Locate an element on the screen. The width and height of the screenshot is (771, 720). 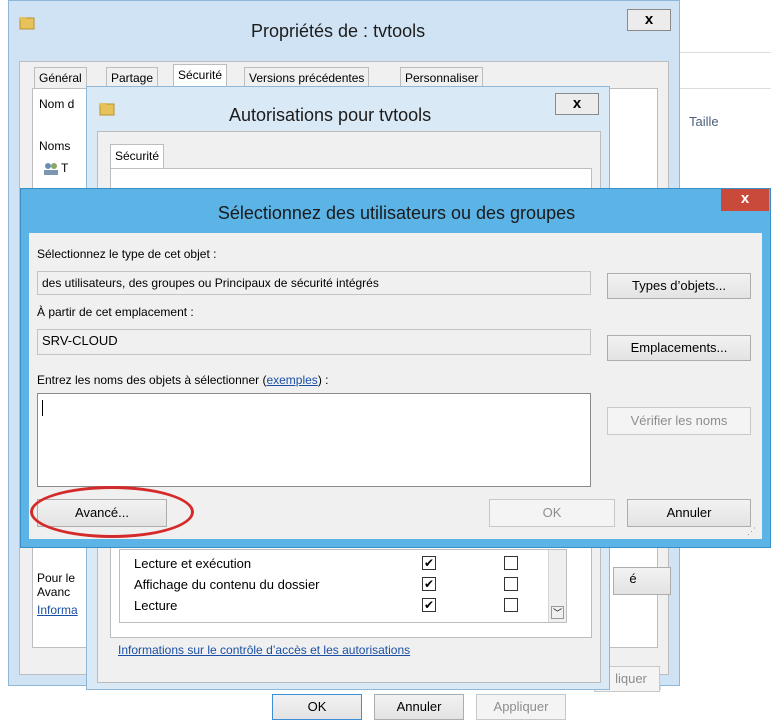
users-group-icon is located at coordinates (51, 169).